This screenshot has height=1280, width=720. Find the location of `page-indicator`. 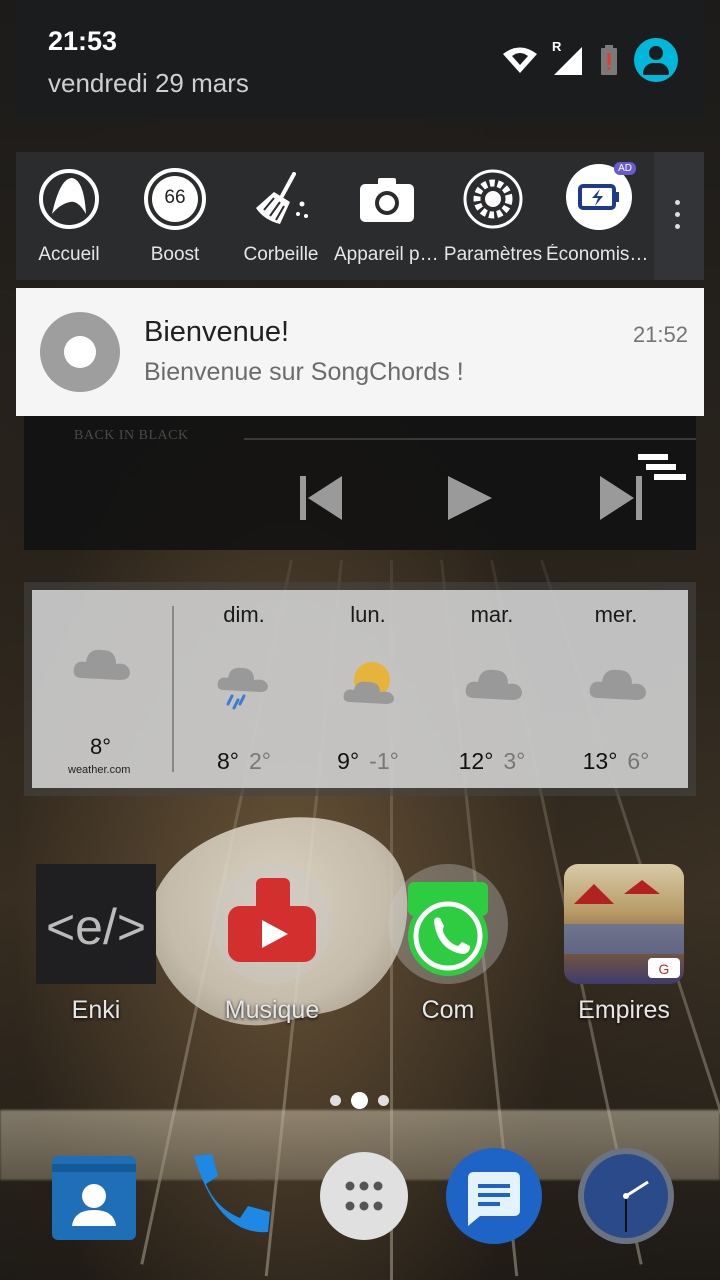

page-indicator is located at coordinates (359, 1100).